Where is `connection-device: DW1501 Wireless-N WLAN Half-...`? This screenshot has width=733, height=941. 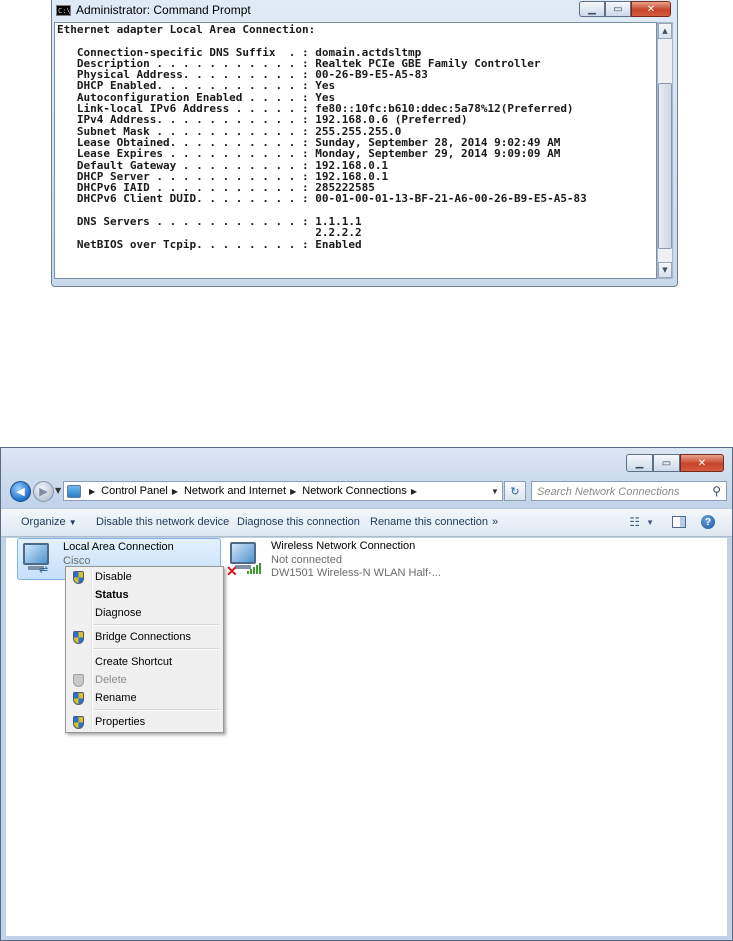
connection-device: DW1501 Wireless-N WLAN Half-... is located at coordinates (356, 573).